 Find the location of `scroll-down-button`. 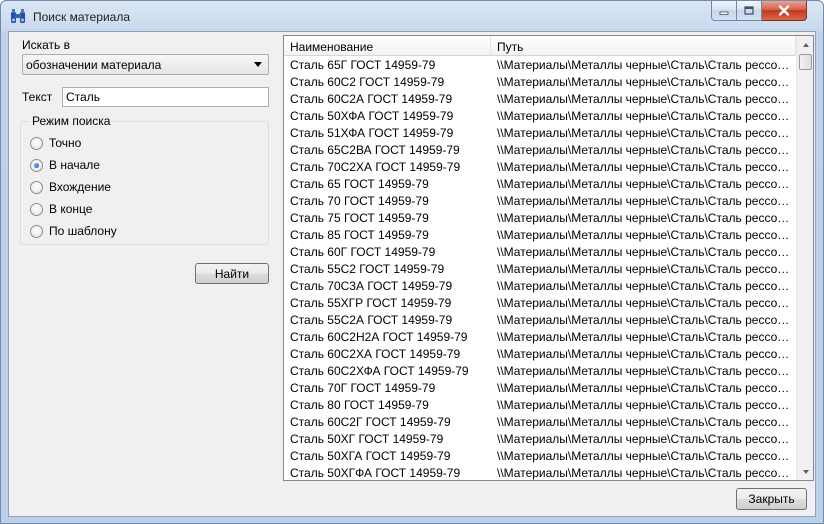

scroll-down-button is located at coordinates (805, 471).